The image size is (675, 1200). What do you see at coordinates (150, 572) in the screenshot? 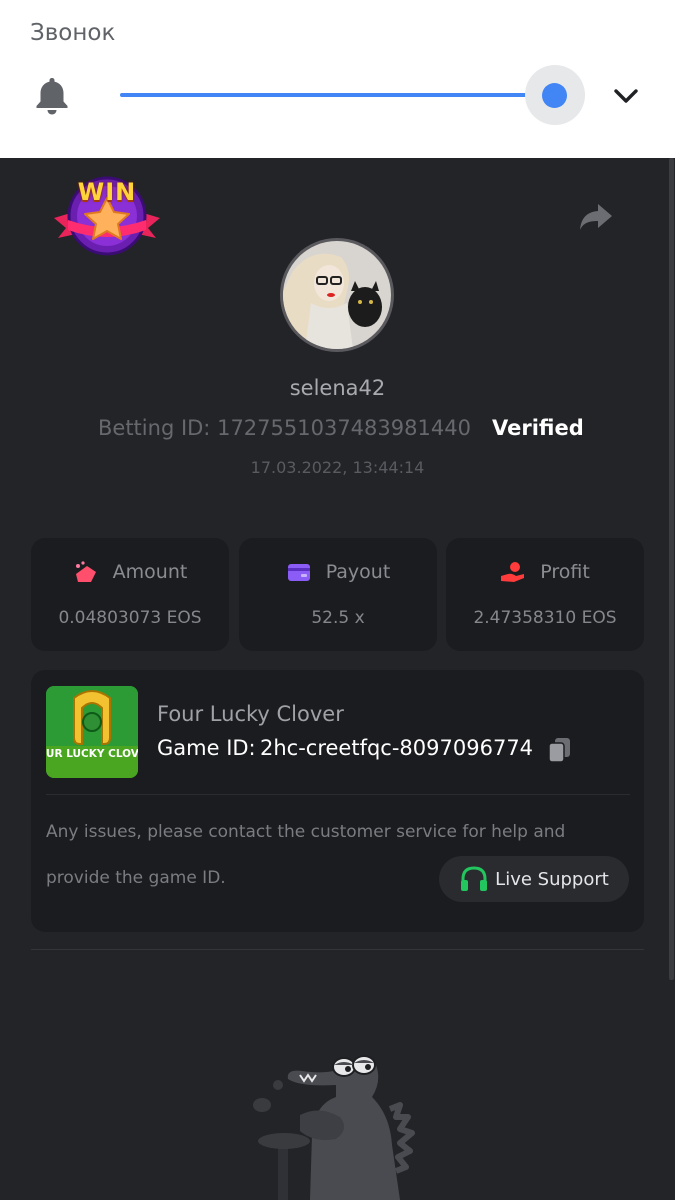
I see `stat-amount-label: Amount` at bounding box center [150, 572].